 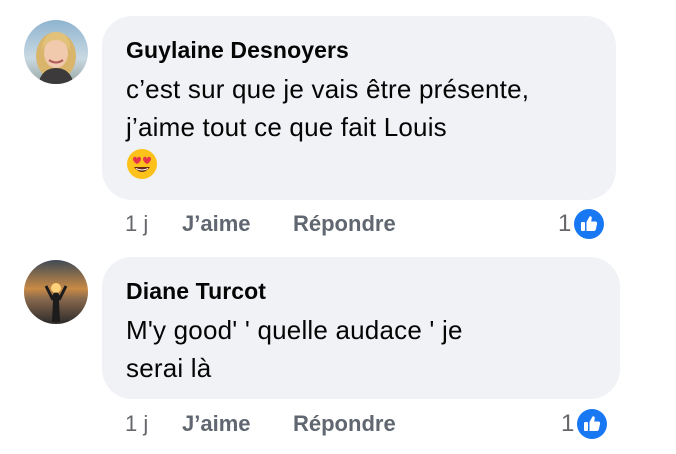 I want to click on comment-text-line: serai là, so click(x=169, y=368).